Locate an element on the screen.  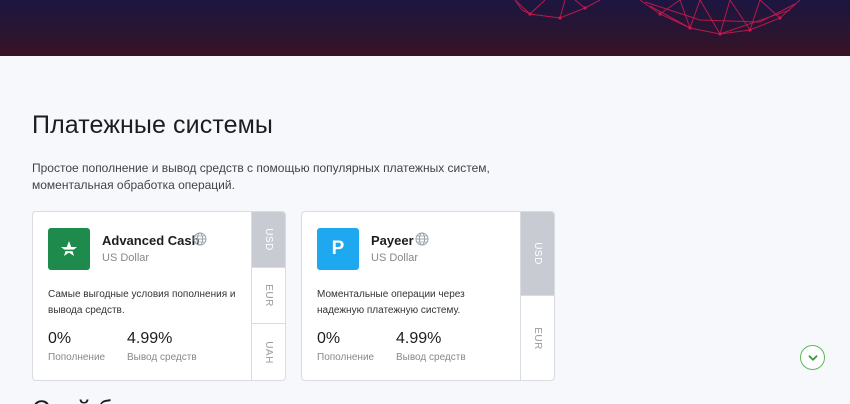
advanced-cash-logo is located at coordinates (69, 249).